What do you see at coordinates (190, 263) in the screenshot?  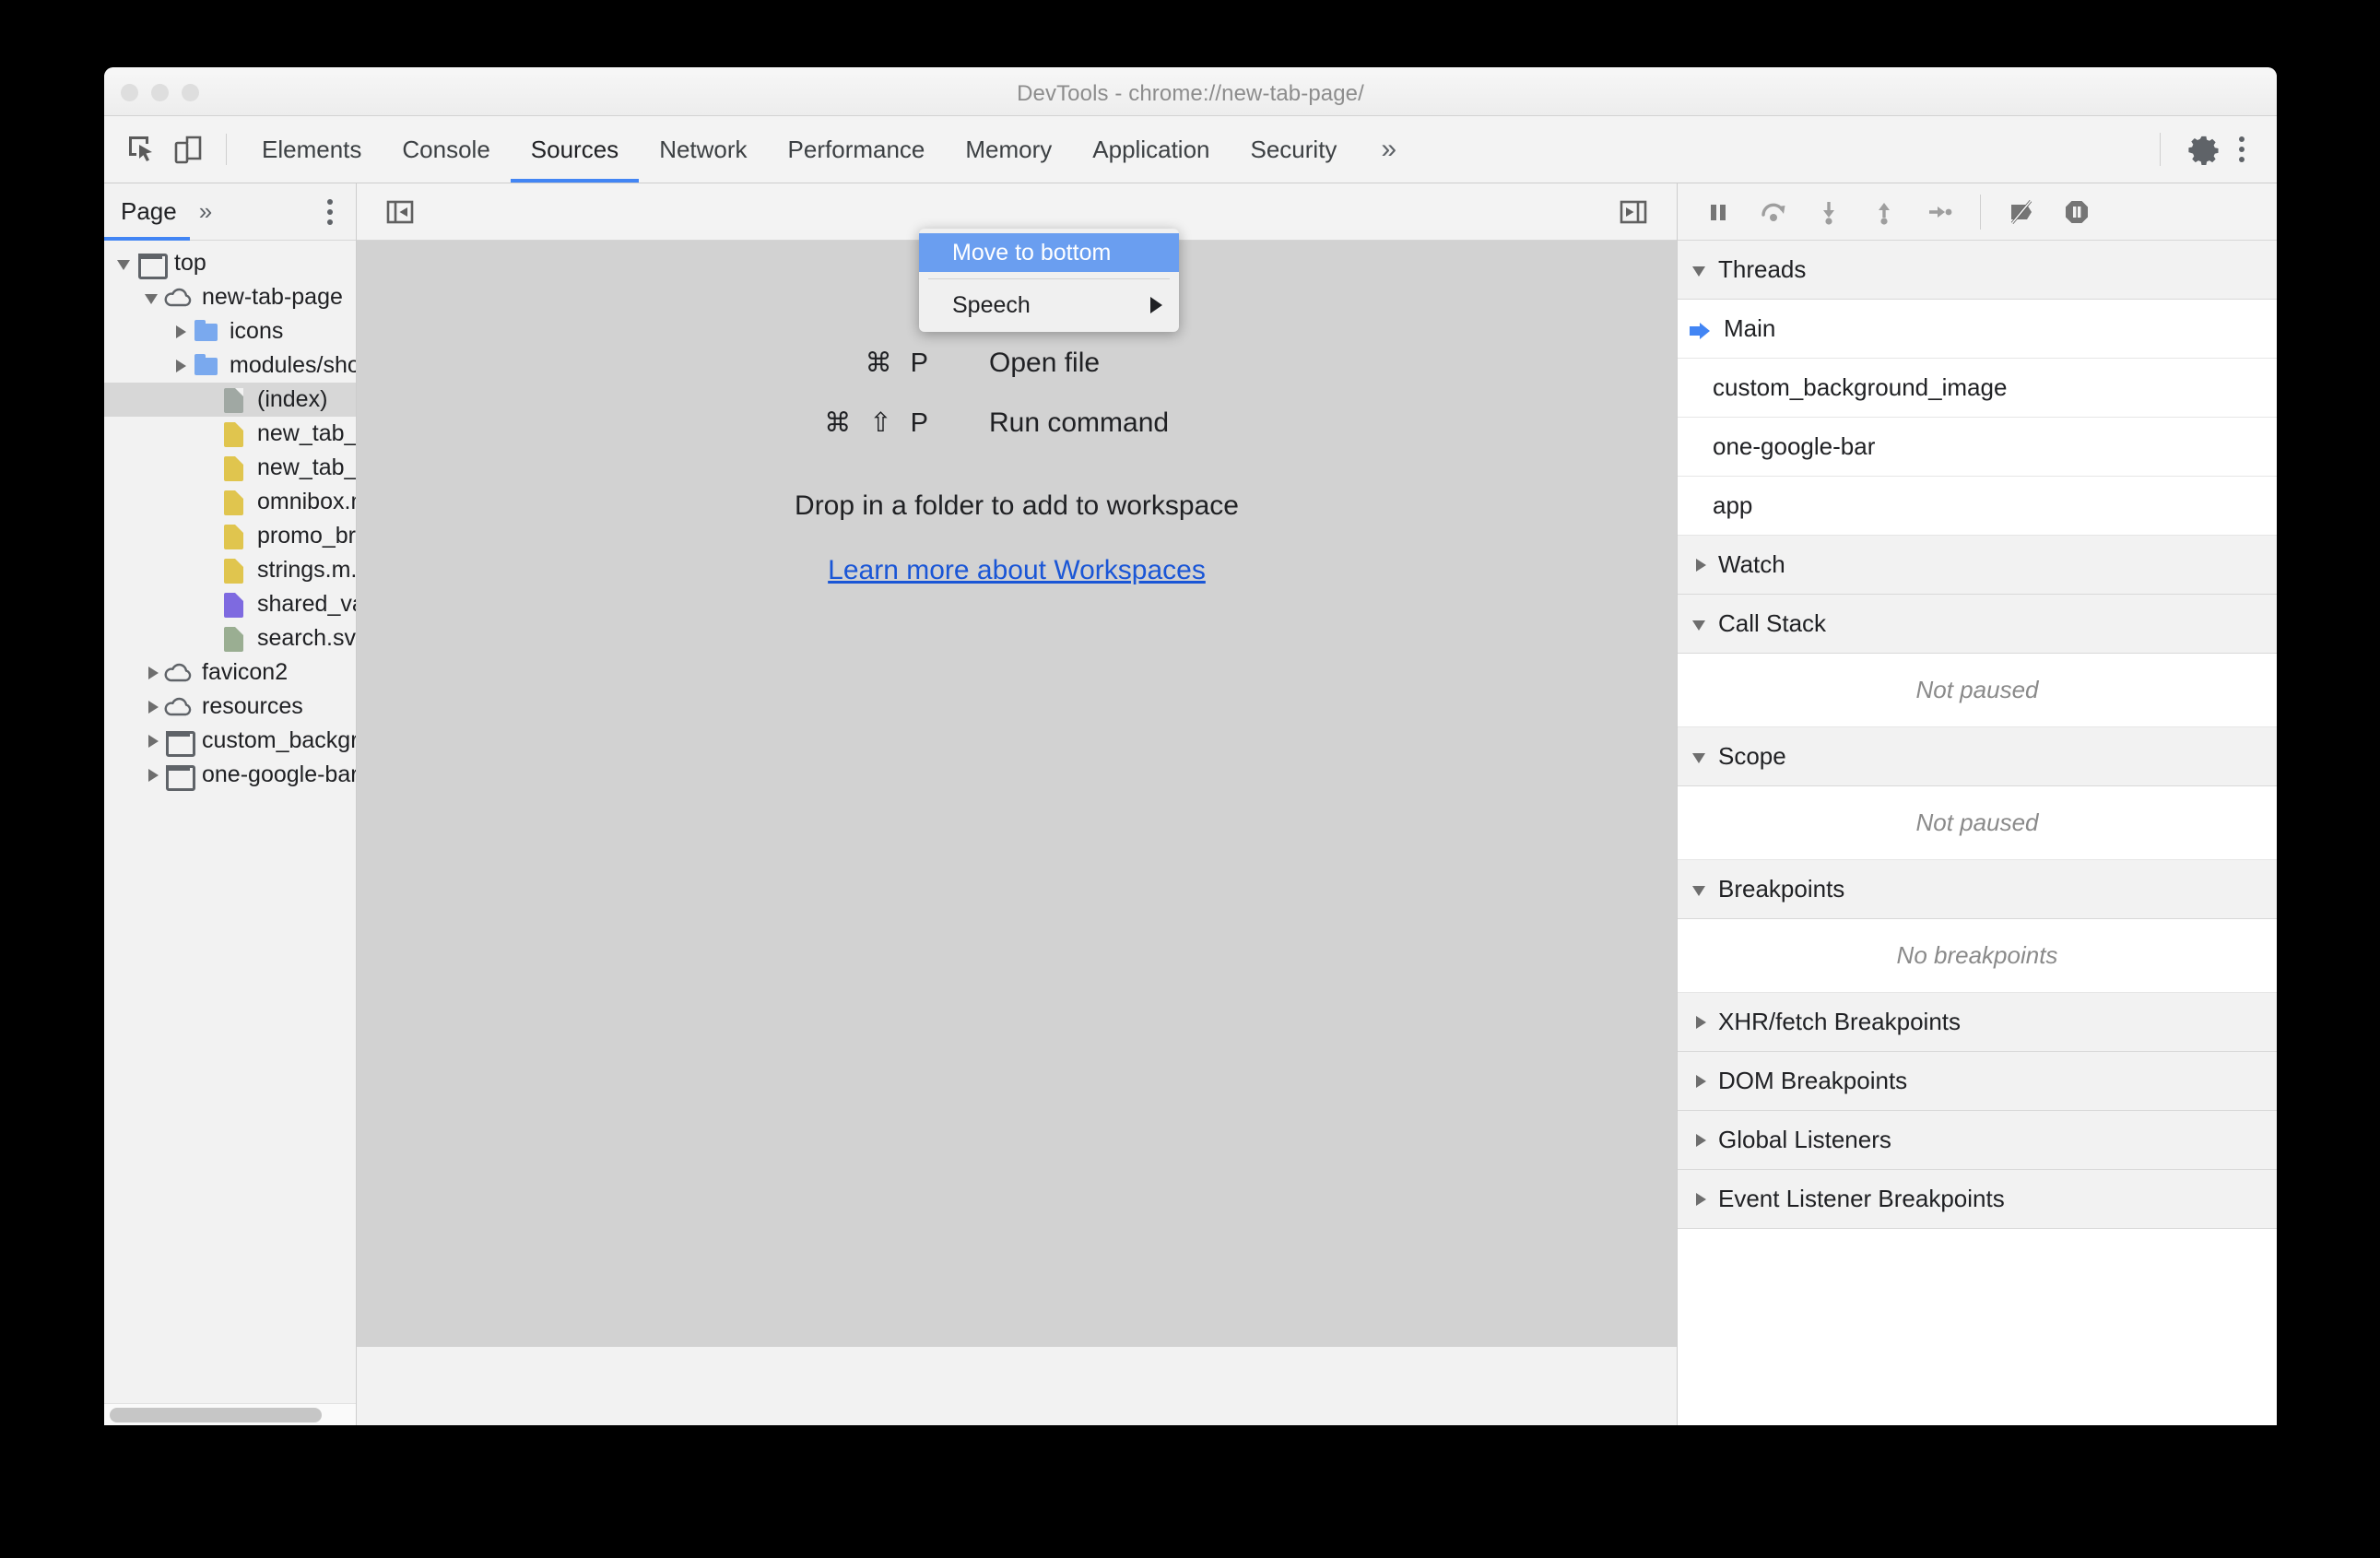 I see `tree-row-label: top` at bounding box center [190, 263].